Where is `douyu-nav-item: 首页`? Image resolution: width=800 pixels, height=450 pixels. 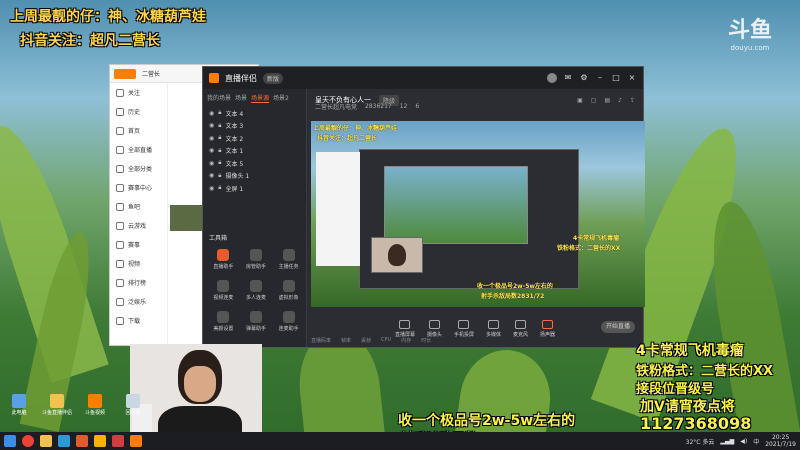
douyu-nav-item: 首页 is located at coordinates (138, 130).